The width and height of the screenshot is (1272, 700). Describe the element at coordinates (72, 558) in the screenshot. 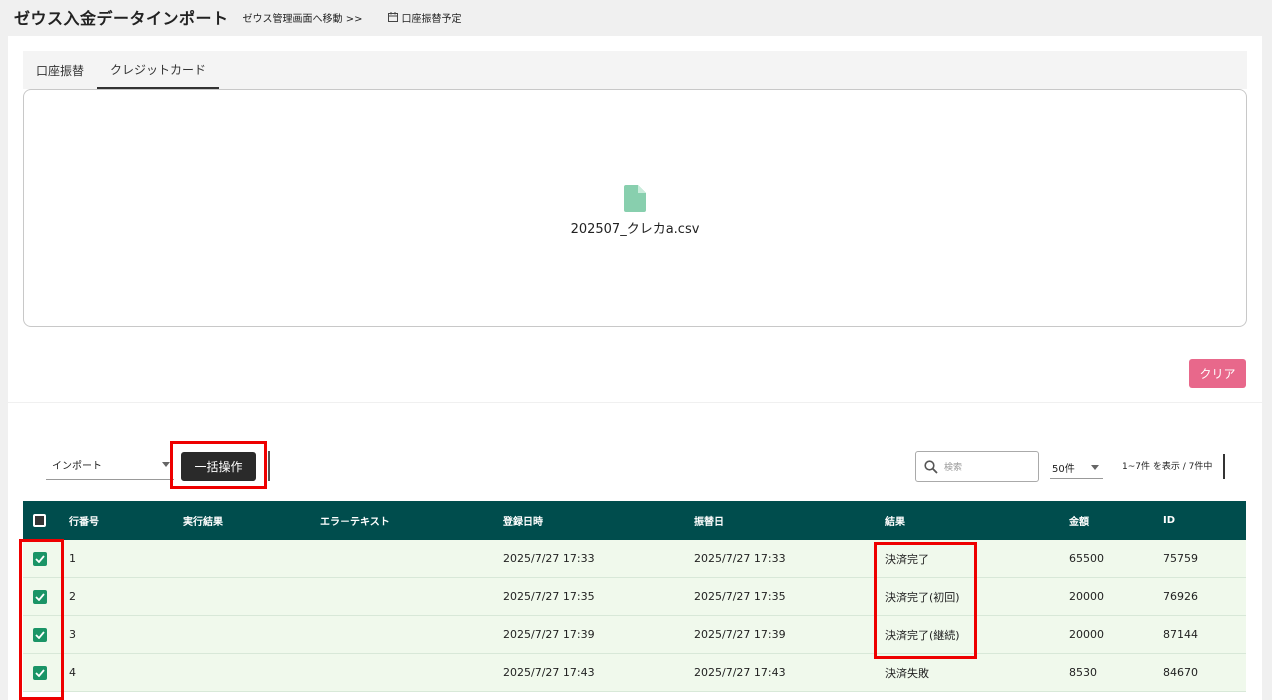

I see `cell-row-no: 1` at that location.